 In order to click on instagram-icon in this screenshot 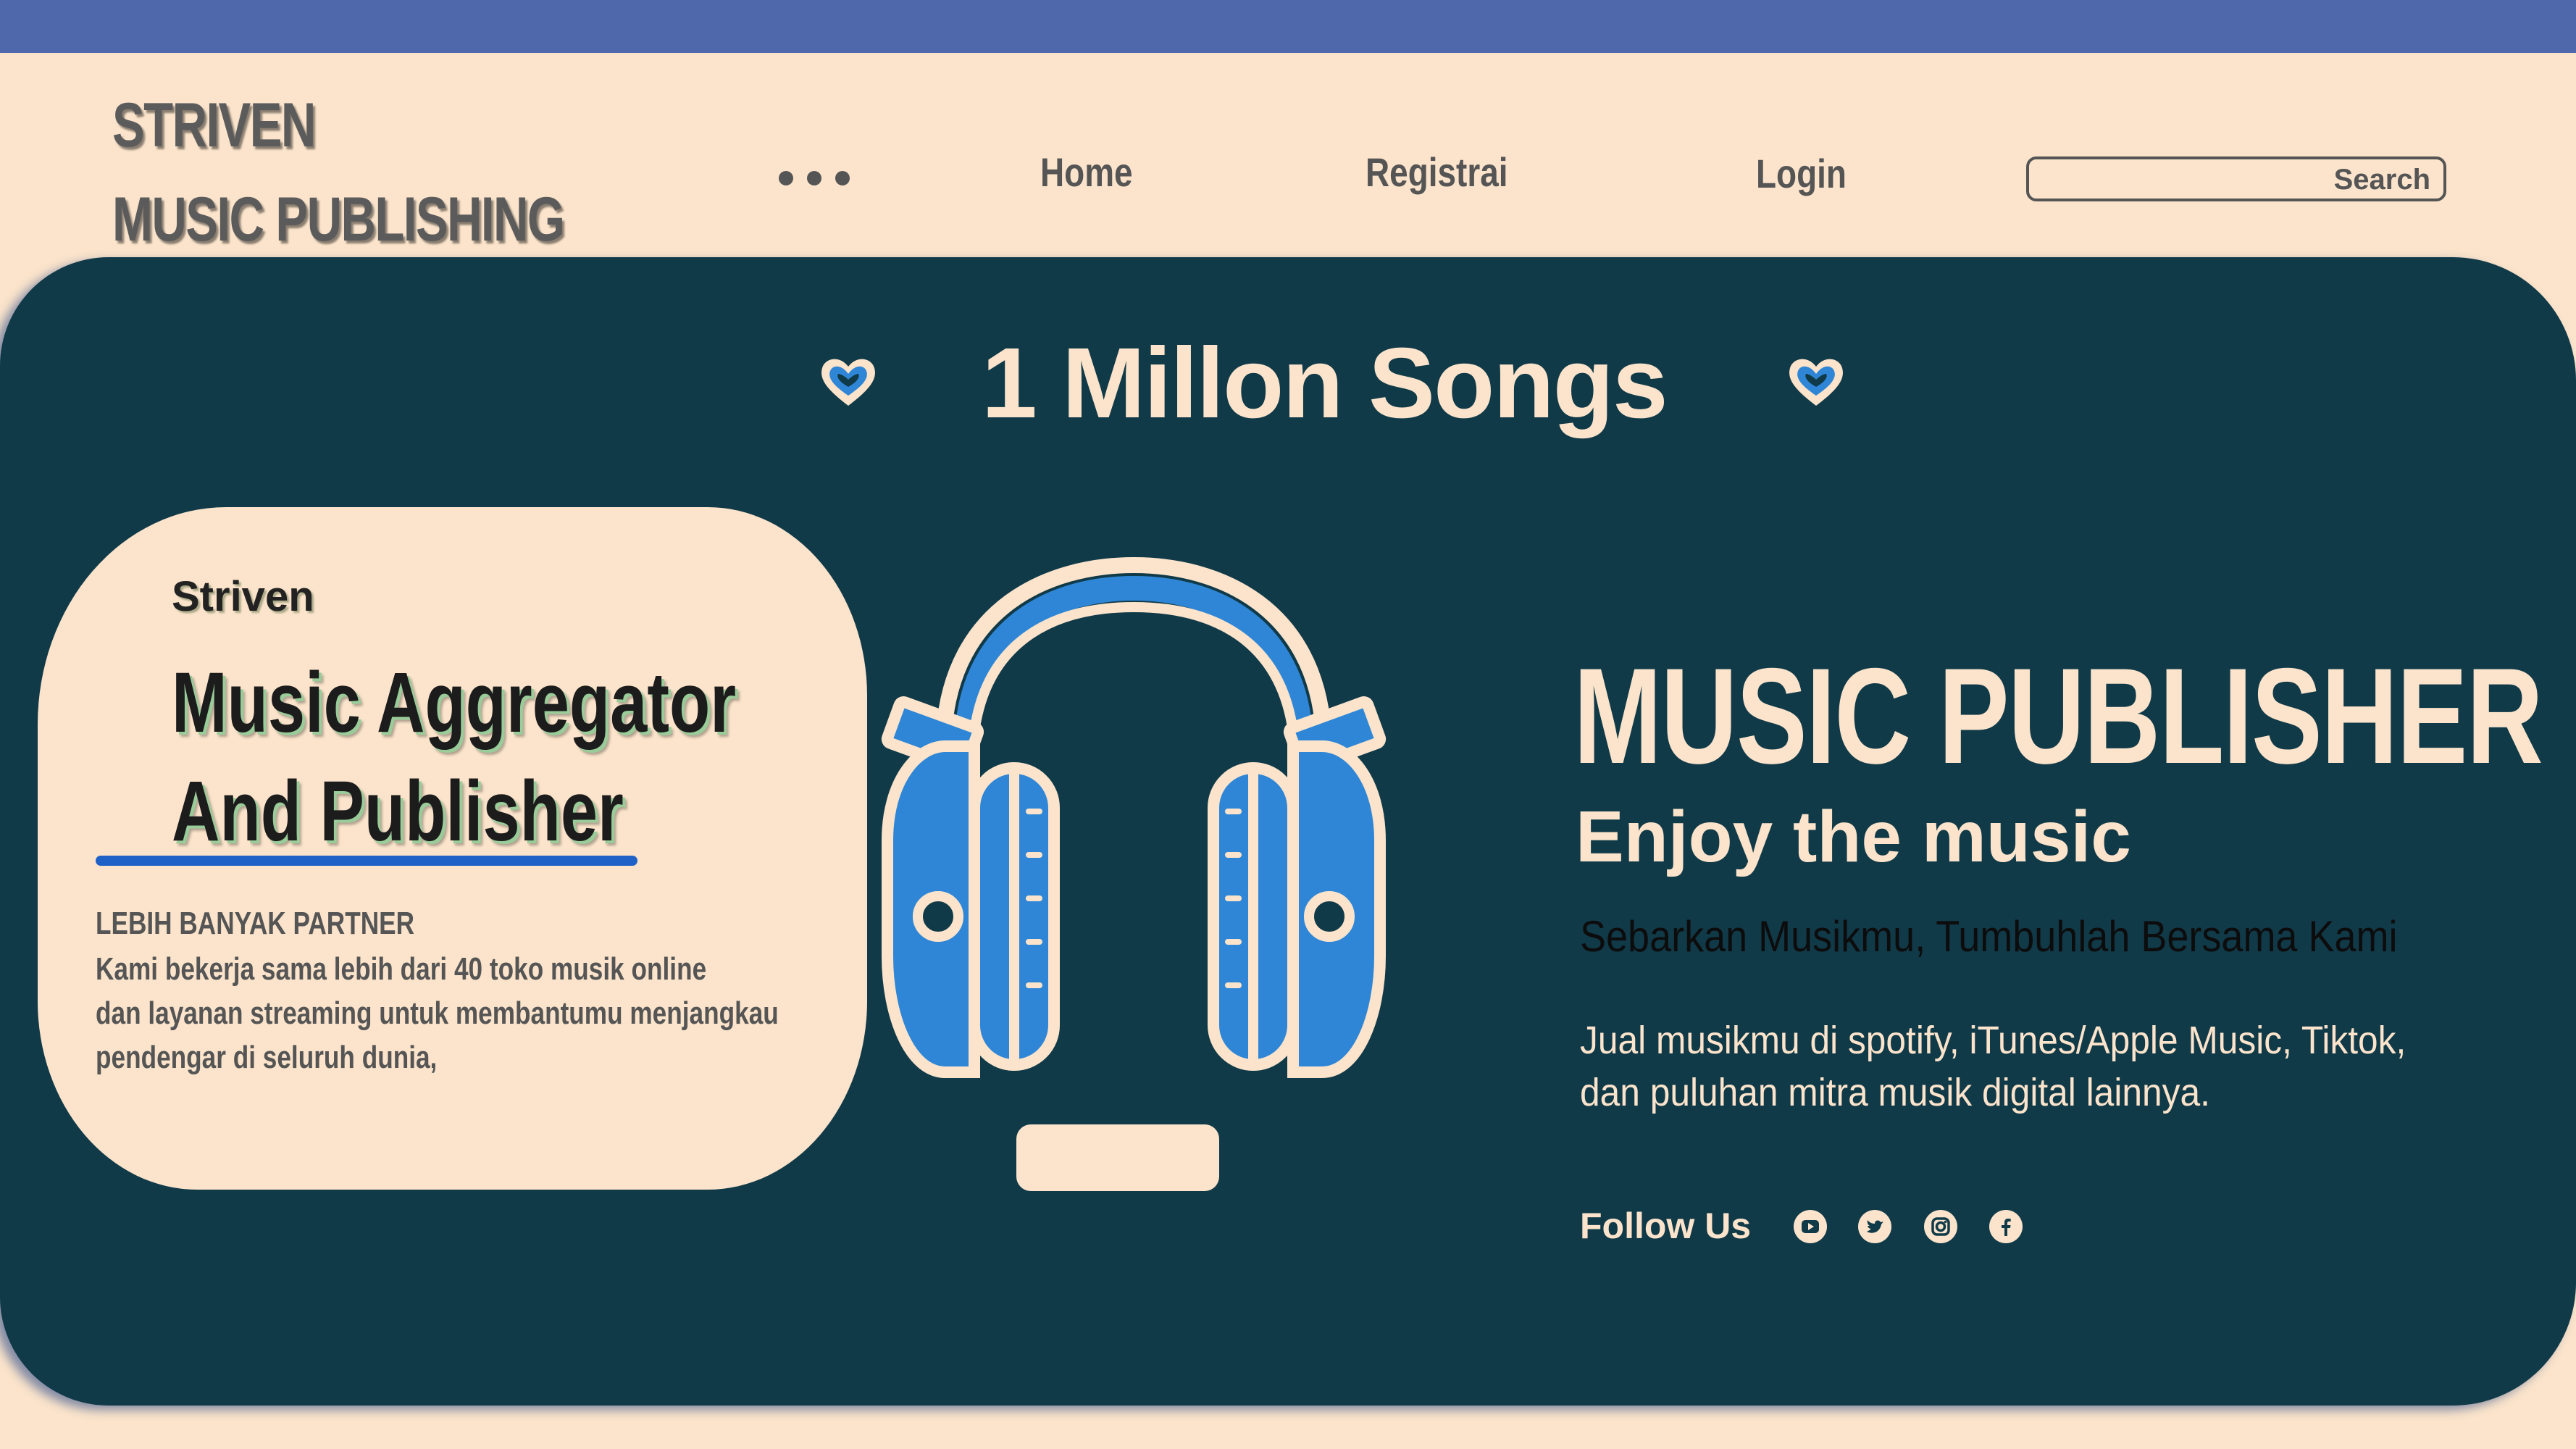, I will do `click(1940, 1227)`.